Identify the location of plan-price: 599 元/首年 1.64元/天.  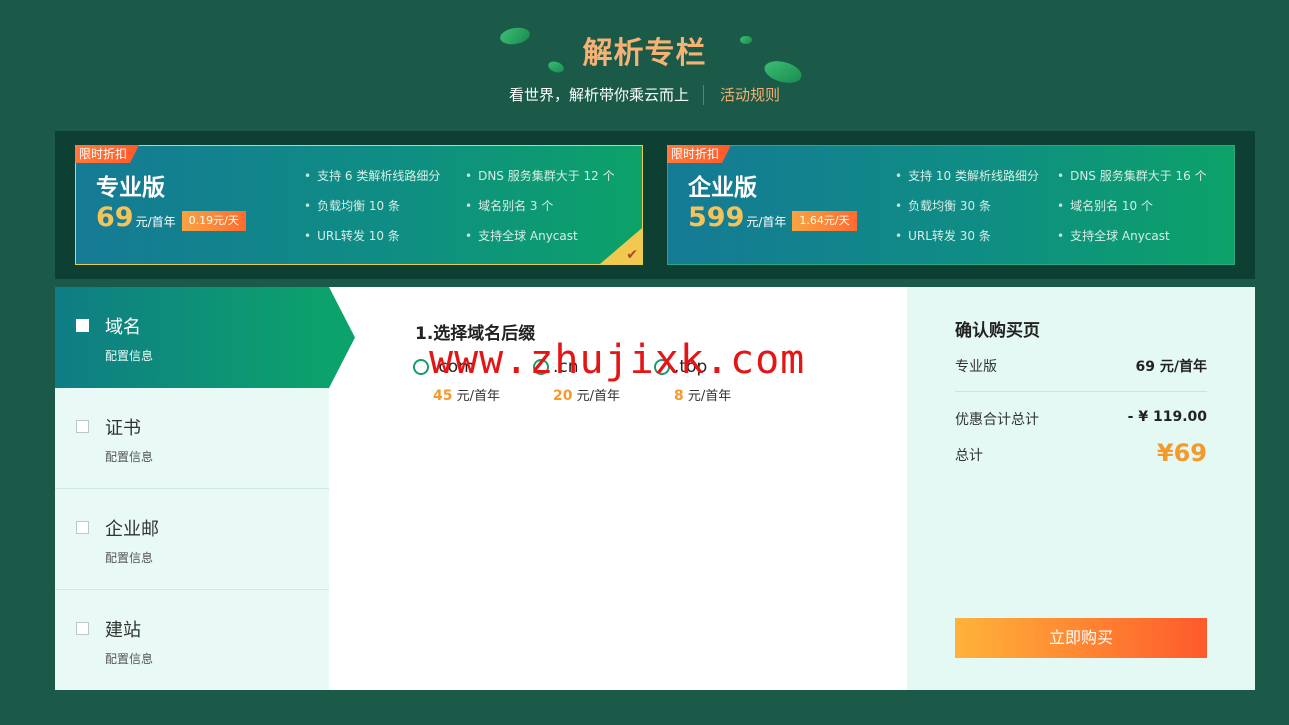
(772, 217).